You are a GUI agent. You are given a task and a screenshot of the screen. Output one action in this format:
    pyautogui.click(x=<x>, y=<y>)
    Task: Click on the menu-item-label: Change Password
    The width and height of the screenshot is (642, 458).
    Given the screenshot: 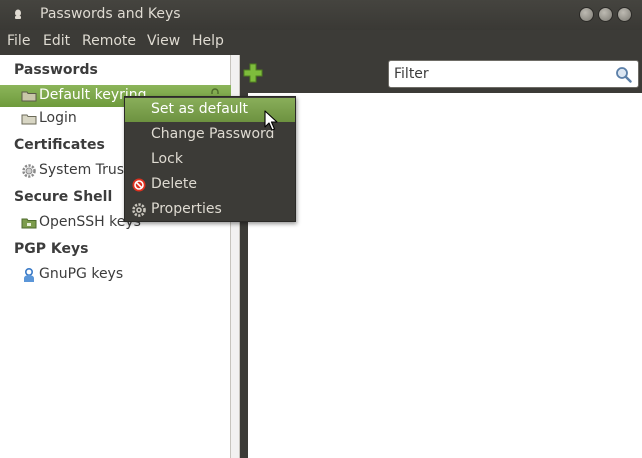 What is the action you would take?
    pyautogui.click(x=213, y=134)
    